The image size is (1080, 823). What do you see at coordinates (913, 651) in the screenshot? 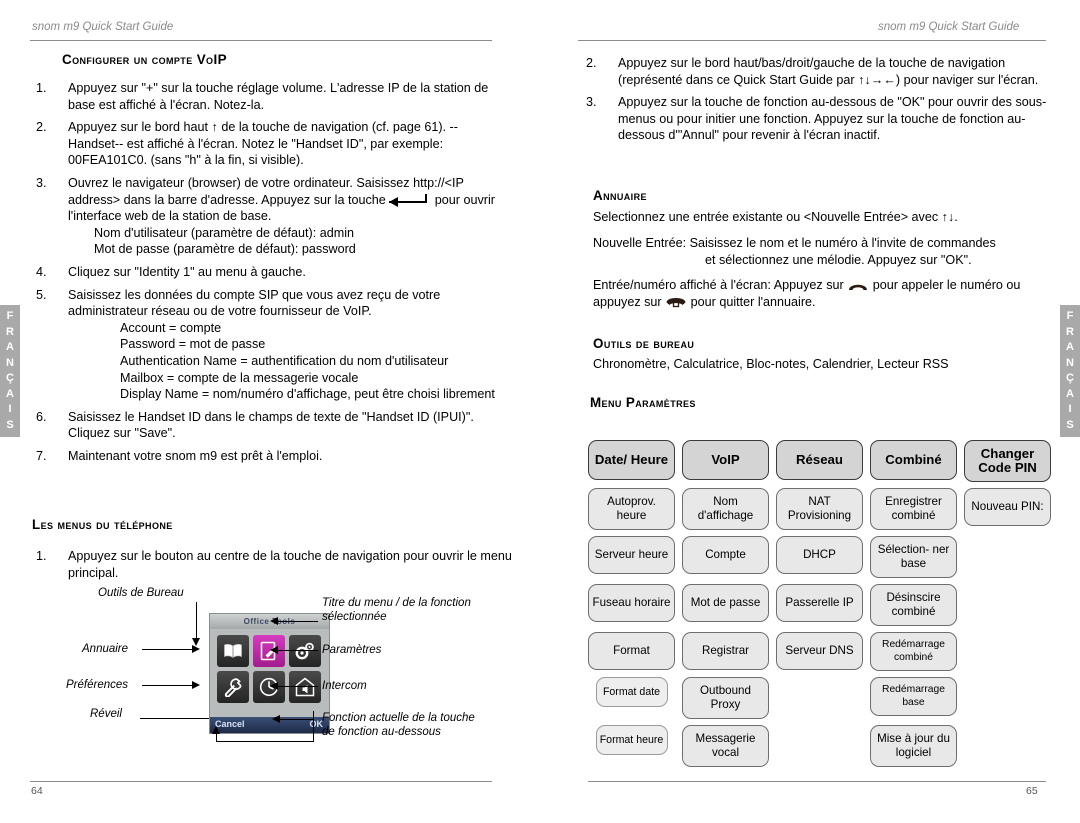
I see `menu-item-box: Redémarrage combiné` at bounding box center [913, 651].